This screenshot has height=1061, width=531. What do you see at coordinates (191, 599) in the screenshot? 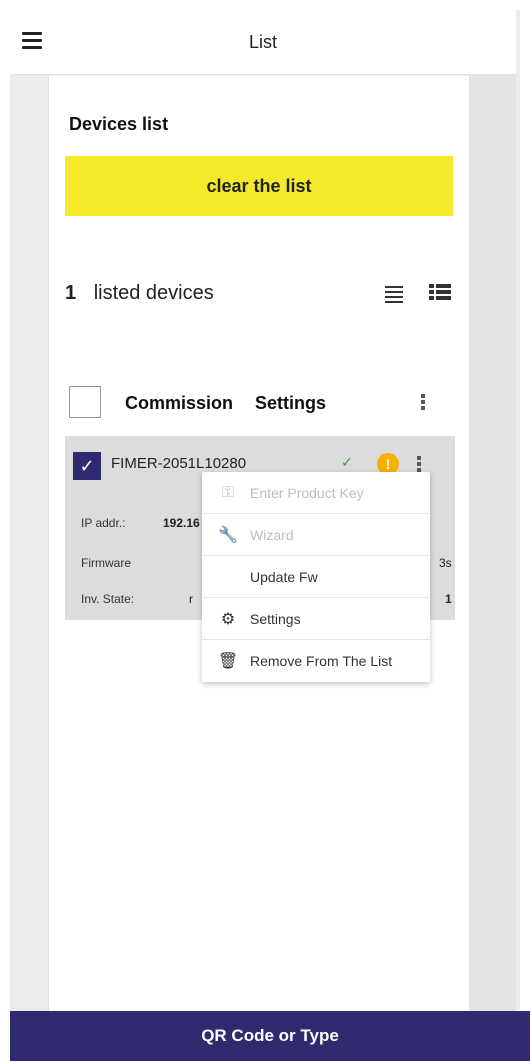
I see `inverter-state-value: r` at bounding box center [191, 599].